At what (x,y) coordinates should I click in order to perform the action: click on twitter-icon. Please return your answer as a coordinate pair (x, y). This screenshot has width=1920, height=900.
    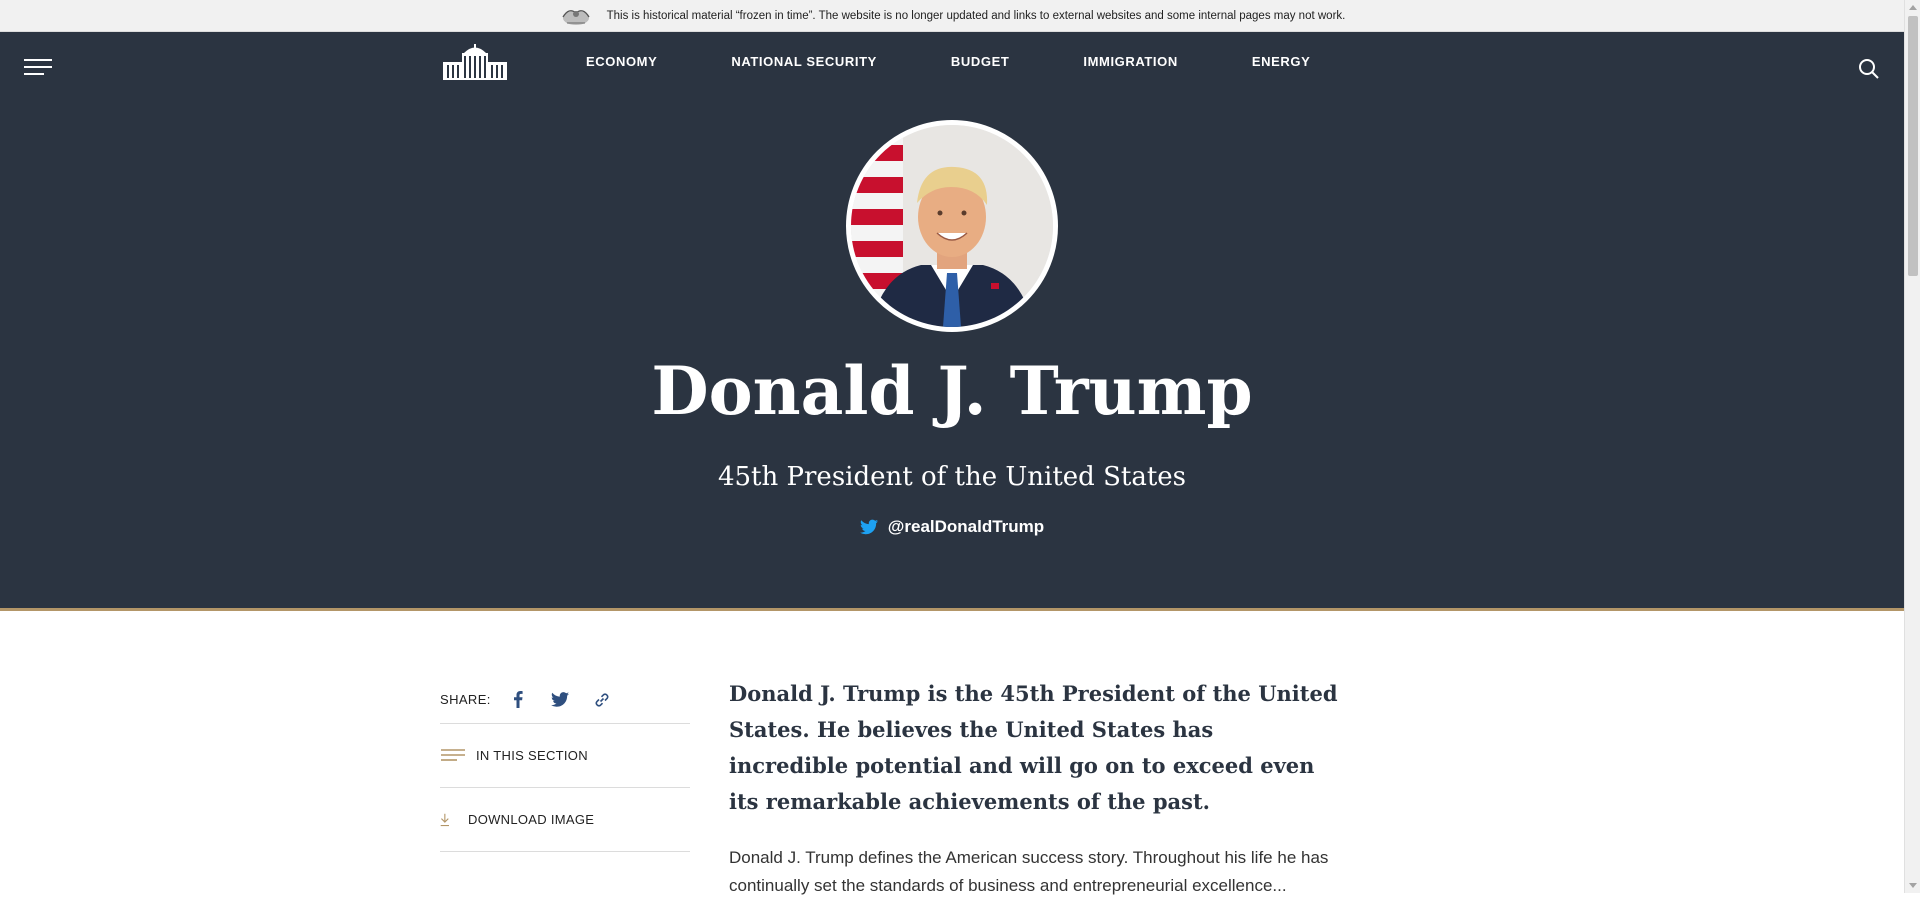
    Looking at the image, I should click on (559, 700).